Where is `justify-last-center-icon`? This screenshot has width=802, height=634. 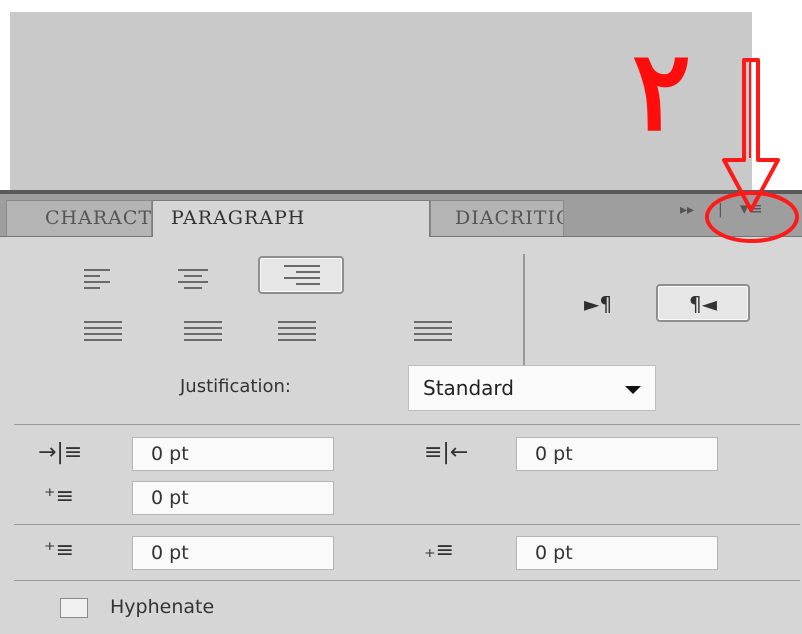 justify-last-center-icon is located at coordinates (203, 331).